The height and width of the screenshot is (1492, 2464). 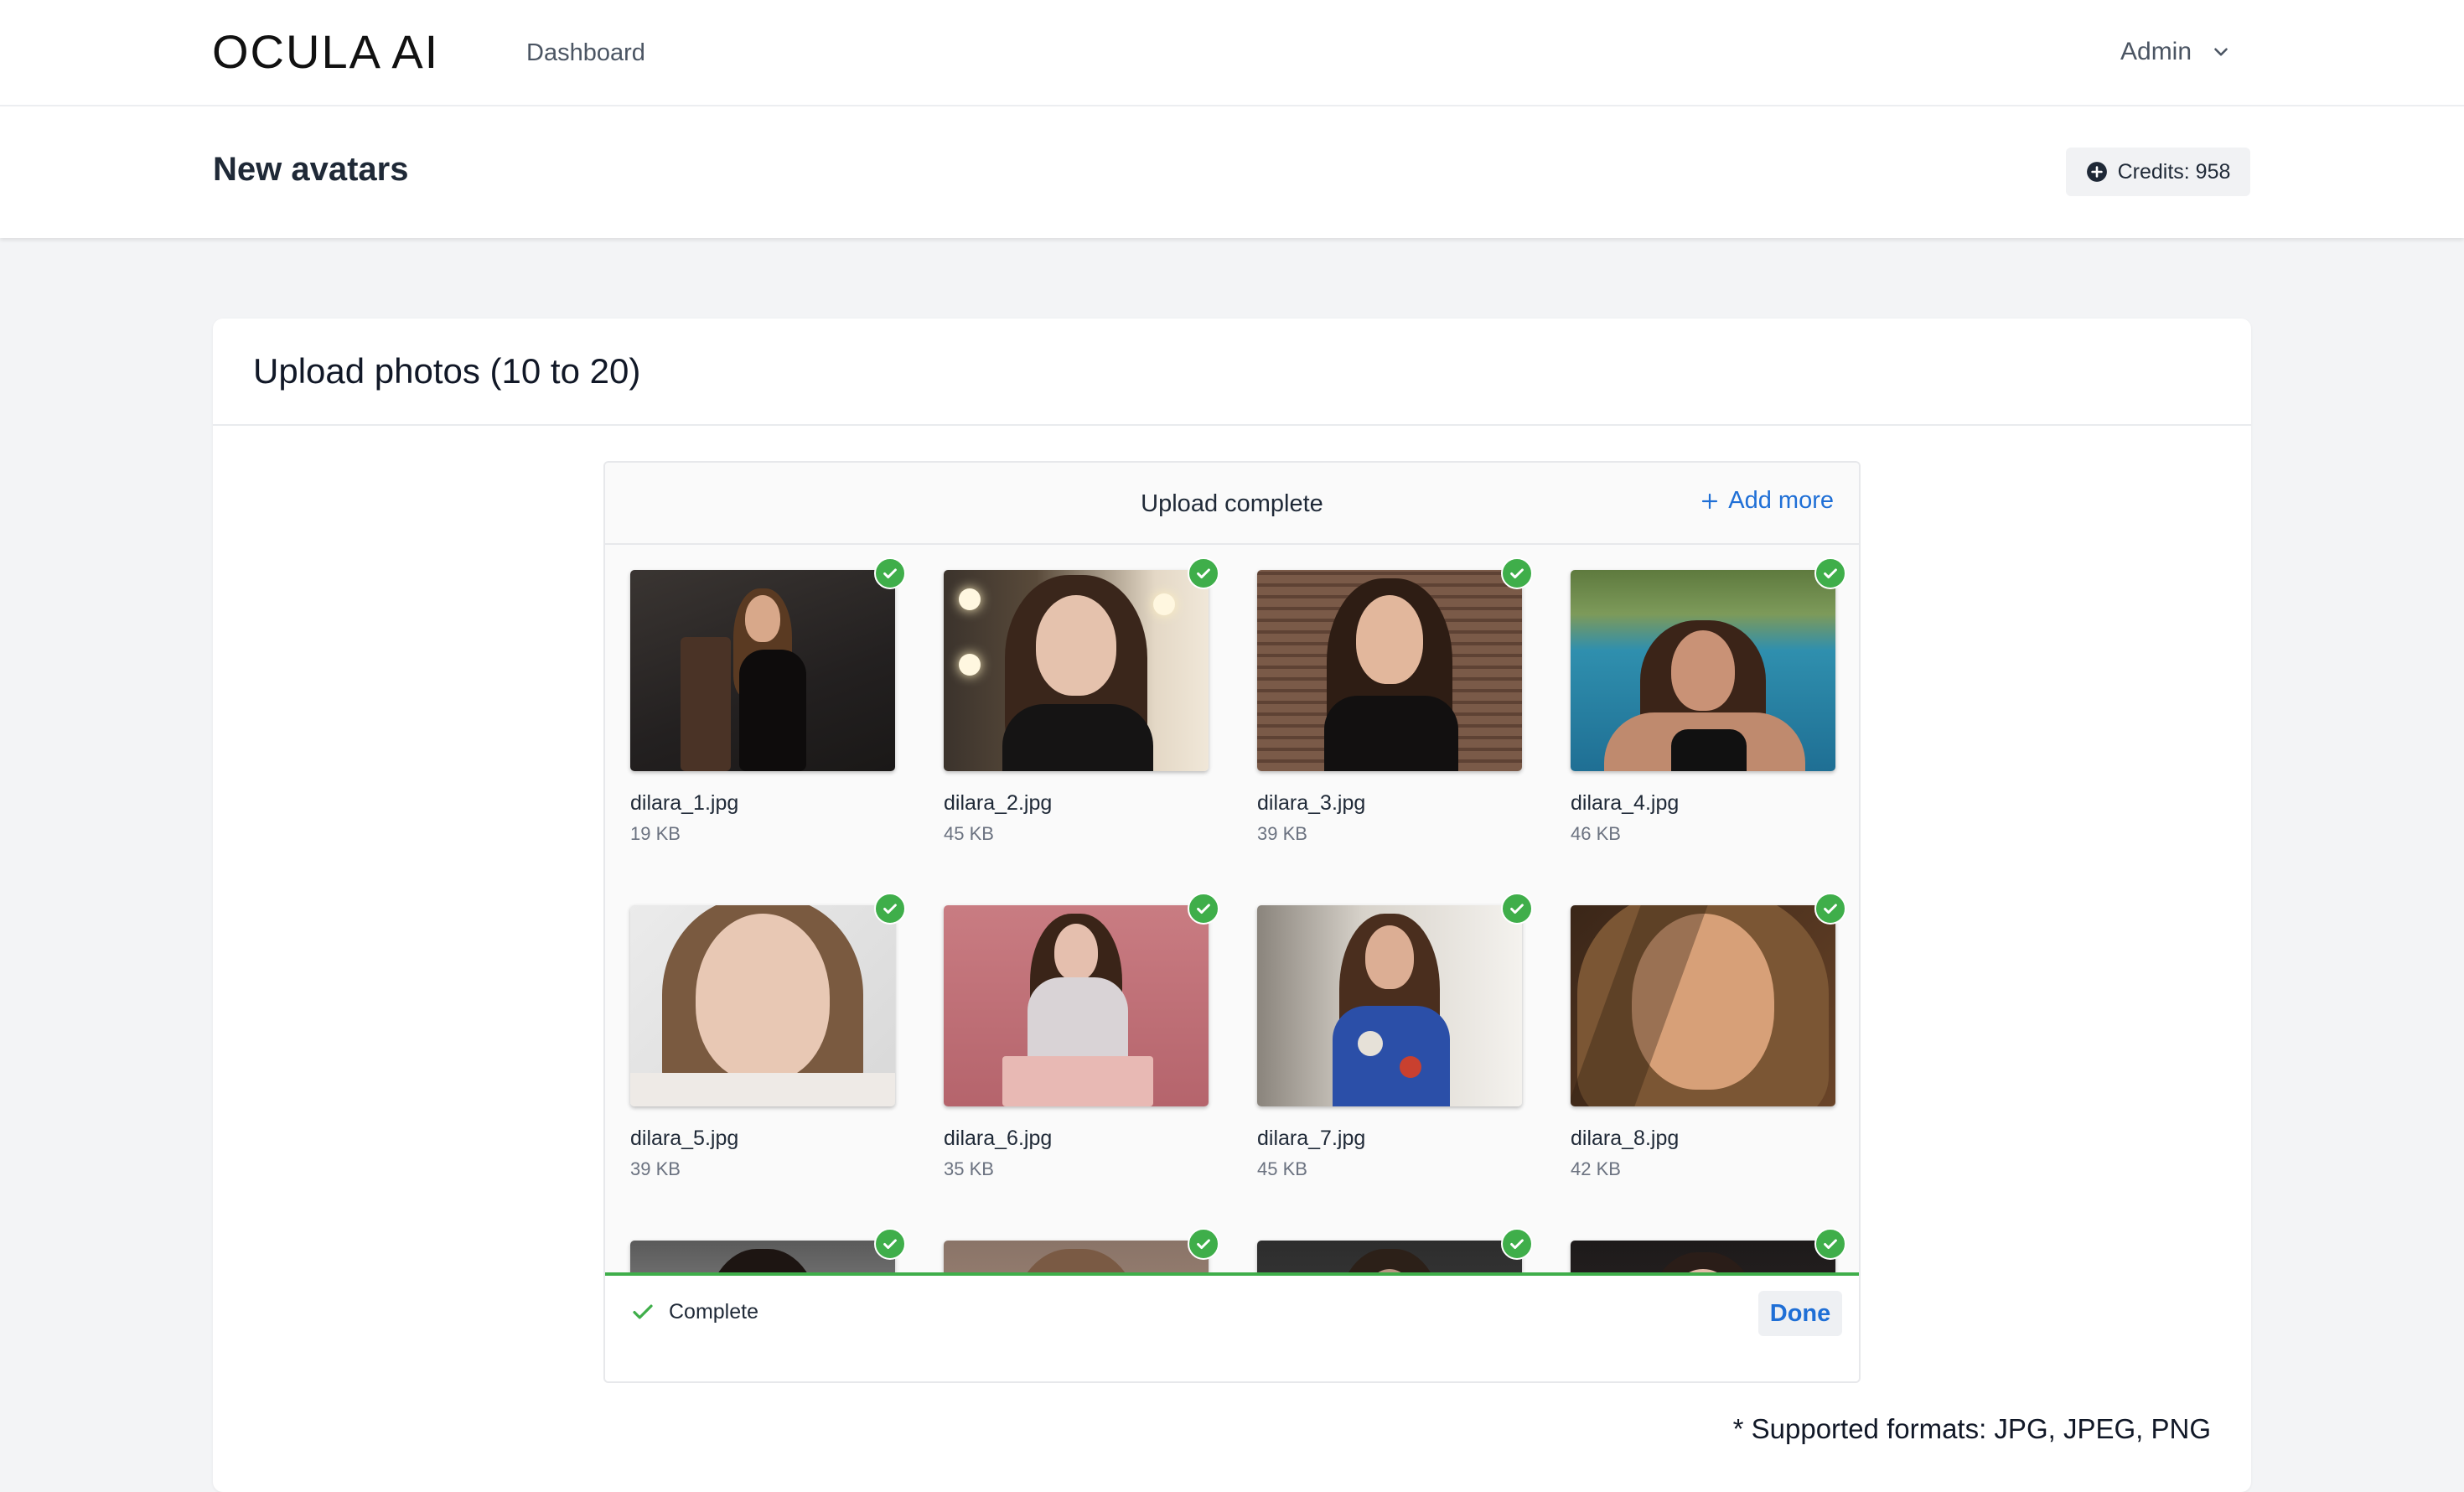 I want to click on file-name: dilara_7.jpg, so click(x=1311, y=1138).